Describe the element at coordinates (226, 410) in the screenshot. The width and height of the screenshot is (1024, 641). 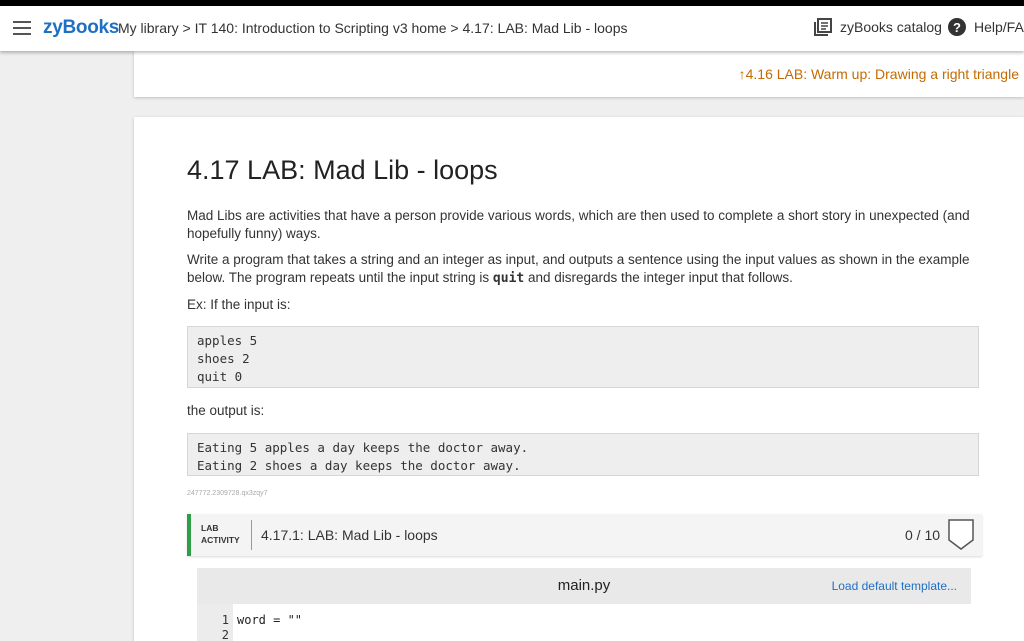
I see `example-output-label: the output is:` at that location.